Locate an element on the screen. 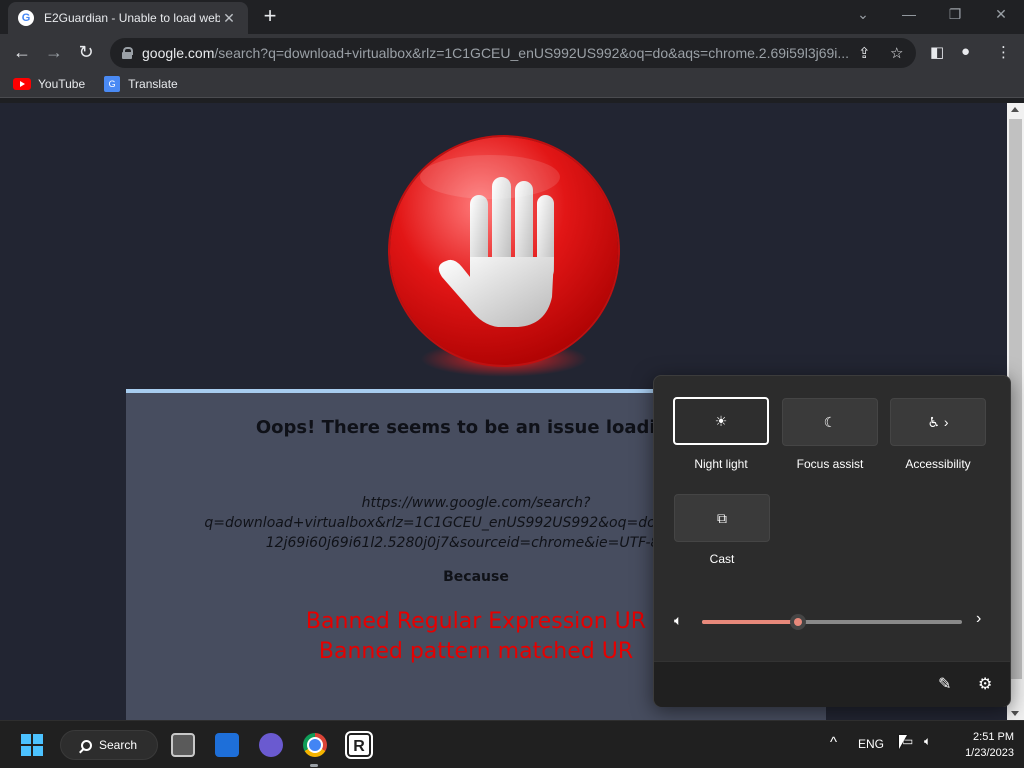 This screenshot has height=768, width=1024. back-button: ← is located at coordinates (22, 52).